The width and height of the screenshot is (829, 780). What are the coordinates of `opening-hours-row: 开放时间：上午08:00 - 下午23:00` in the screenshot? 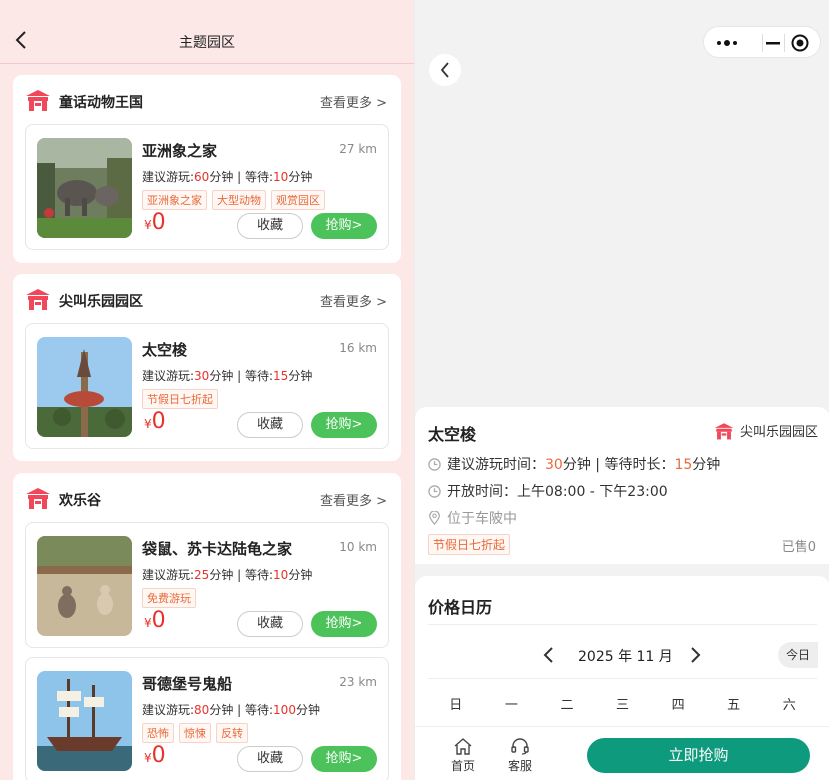 It's located at (548, 491).